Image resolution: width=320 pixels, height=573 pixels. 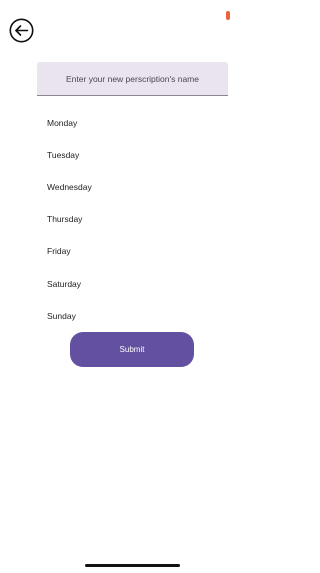 What do you see at coordinates (64, 284) in the screenshot?
I see `day-option-saturday: Saturday` at bounding box center [64, 284].